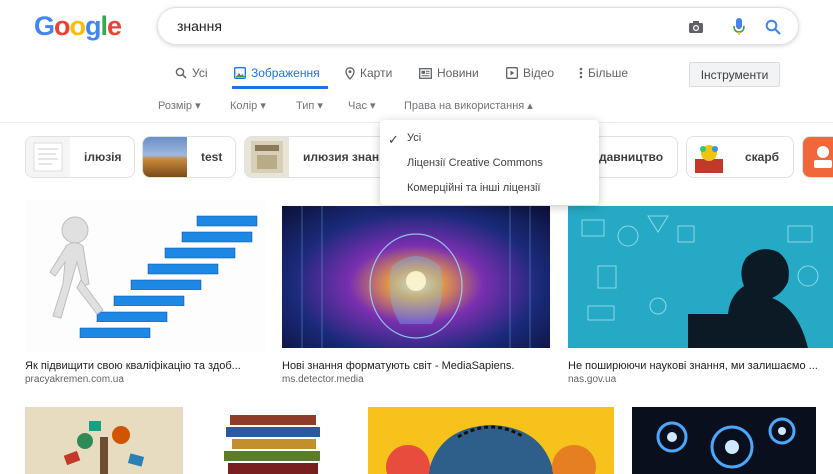 The width and height of the screenshot is (833, 474). What do you see at coordinates (478, 26) in the screenshot?
I see `search-box: знання` at bounding box center [478, 26].